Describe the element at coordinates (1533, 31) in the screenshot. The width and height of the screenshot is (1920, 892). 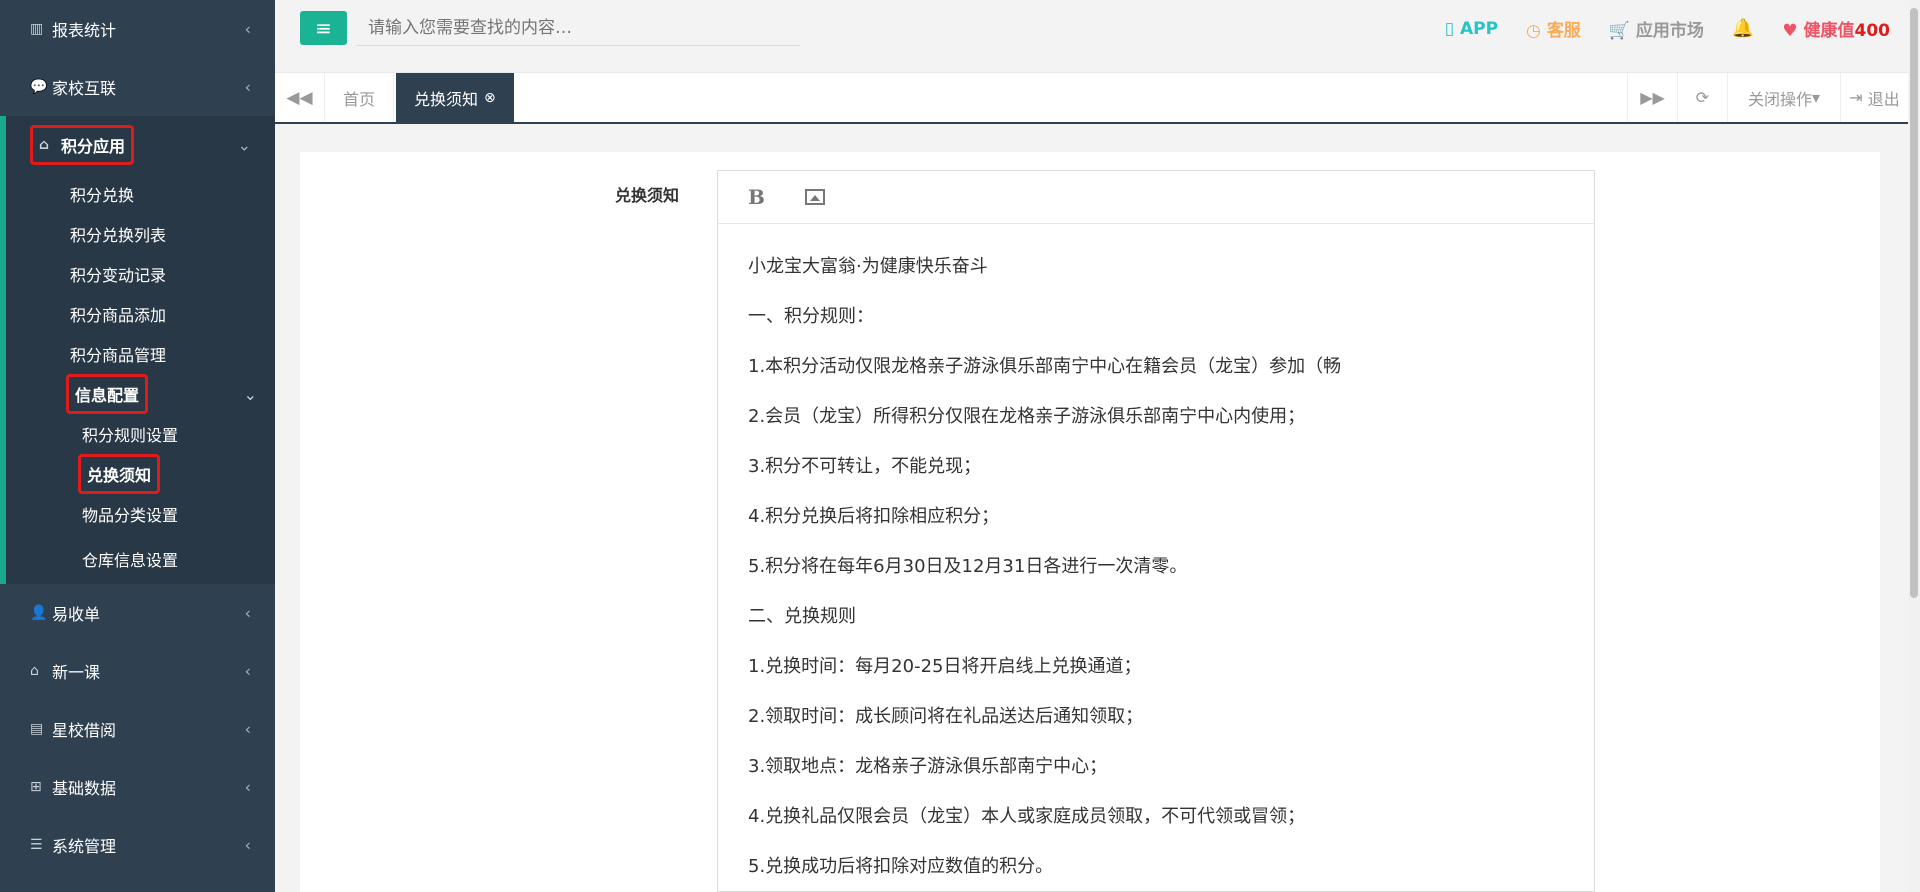
I see `clock-icon: ◷` at that location.